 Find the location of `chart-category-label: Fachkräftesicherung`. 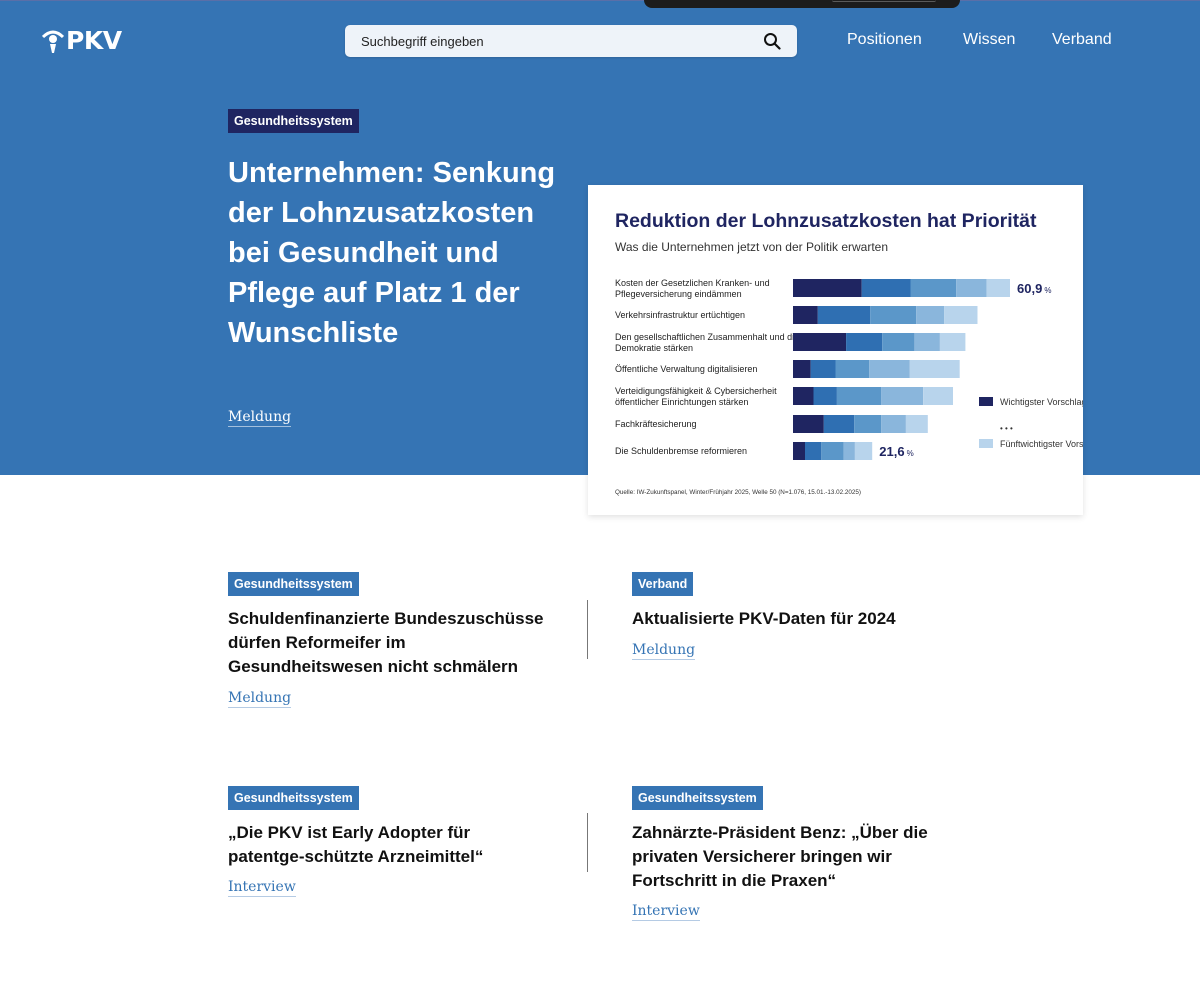

chart-category-label: Fachkräftesicherung is located at coordinates (656, 424).